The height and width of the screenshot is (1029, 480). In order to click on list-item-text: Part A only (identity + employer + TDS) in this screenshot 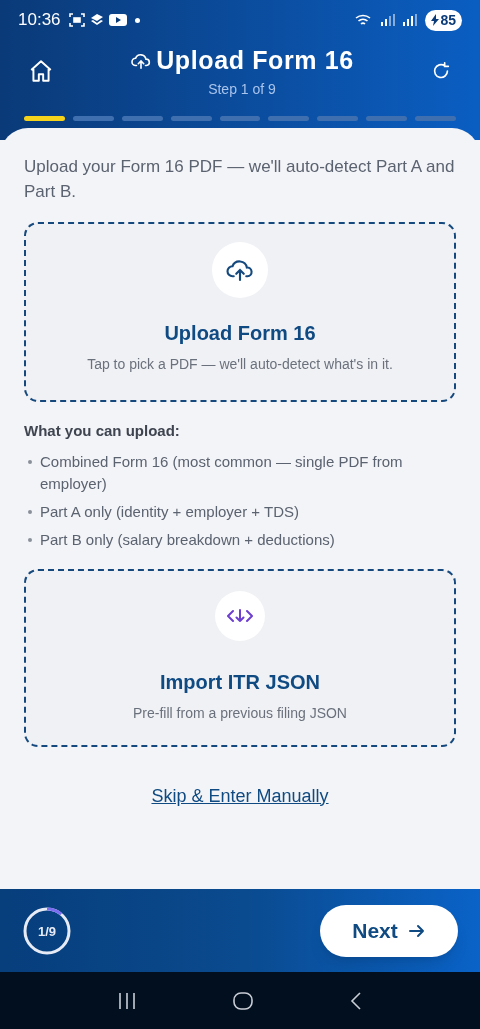, I will do `click(169, 511)`.